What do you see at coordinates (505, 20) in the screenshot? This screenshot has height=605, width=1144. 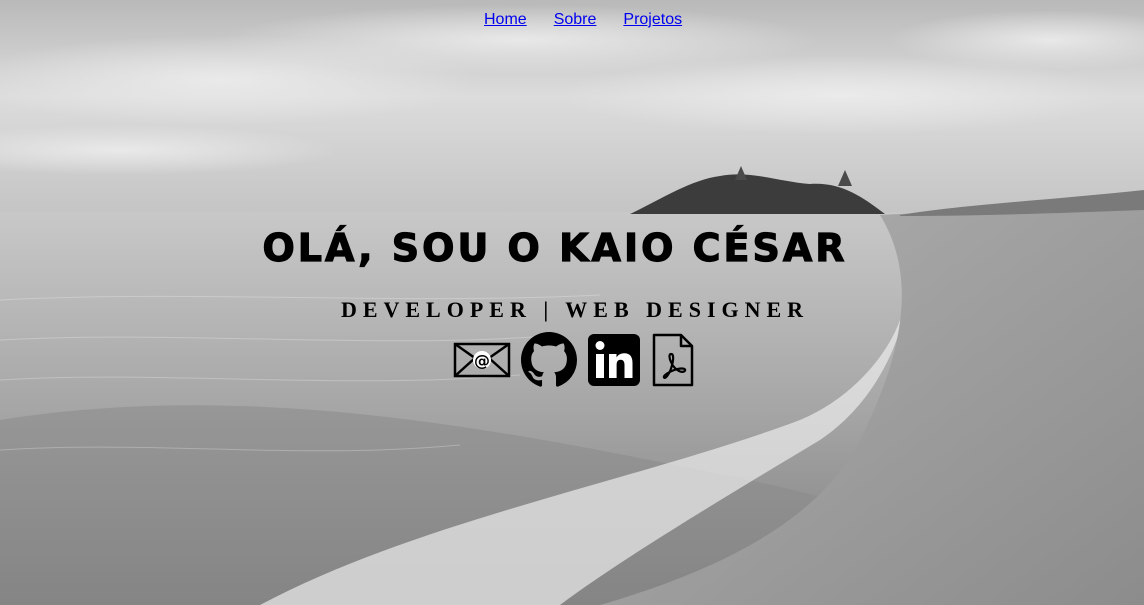 I see `nav-link-home: Home` at bounding box center [505, 20].